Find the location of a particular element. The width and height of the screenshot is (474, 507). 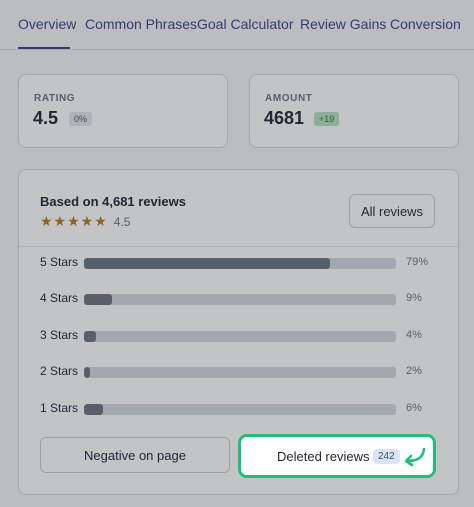

curved-arrow-icon is located at coordinates (415, 457).